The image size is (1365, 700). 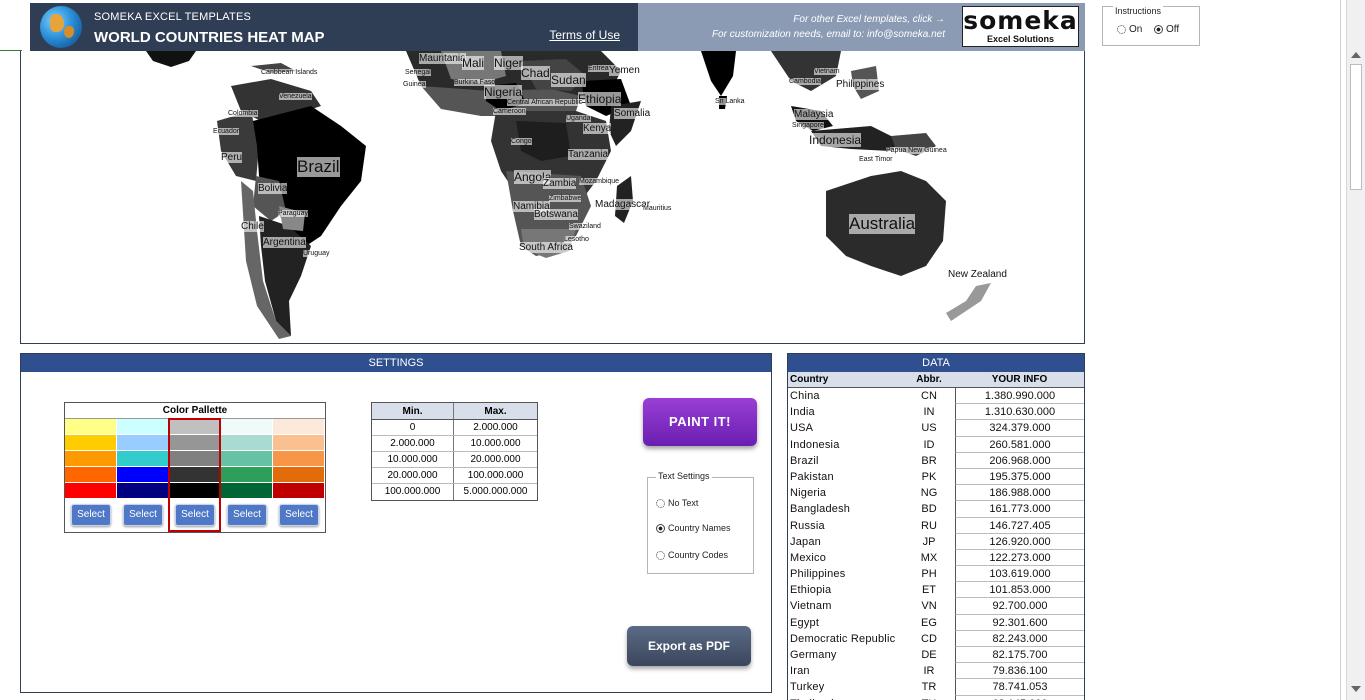 I want to click on map-label-somalia: Somalia, so click(x=632, y=113).